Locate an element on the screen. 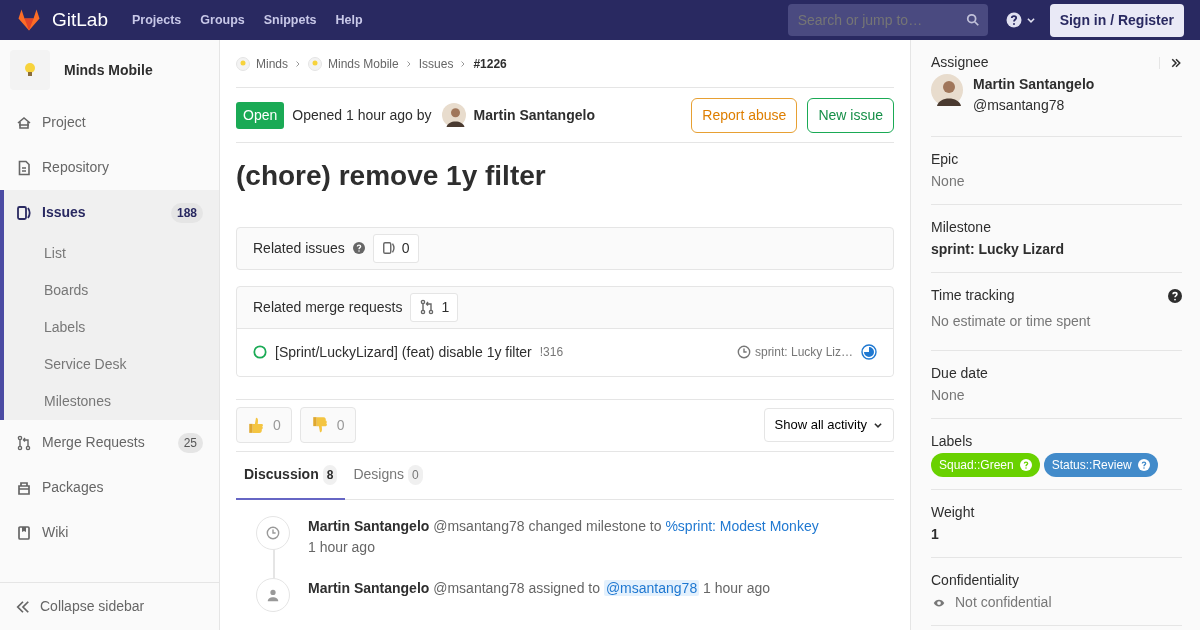 The image size is (1200, 630). issue-title: (chore) remove 1y filter is located at coordinates (391, 176).